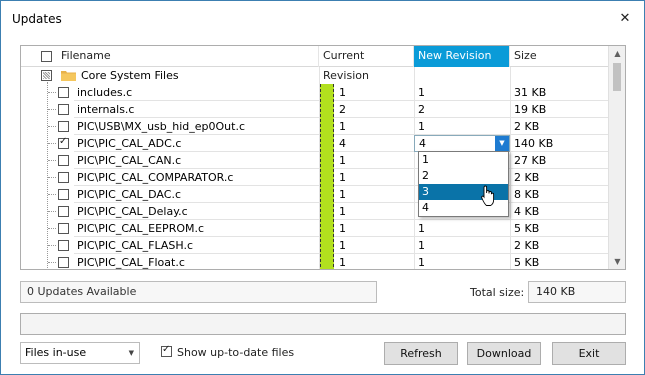 The image size is (645, 375). What do you see at coordinates (589, 353) in the screenshot?
I see `exit-button: Exit` at bounding box center [589, 353].